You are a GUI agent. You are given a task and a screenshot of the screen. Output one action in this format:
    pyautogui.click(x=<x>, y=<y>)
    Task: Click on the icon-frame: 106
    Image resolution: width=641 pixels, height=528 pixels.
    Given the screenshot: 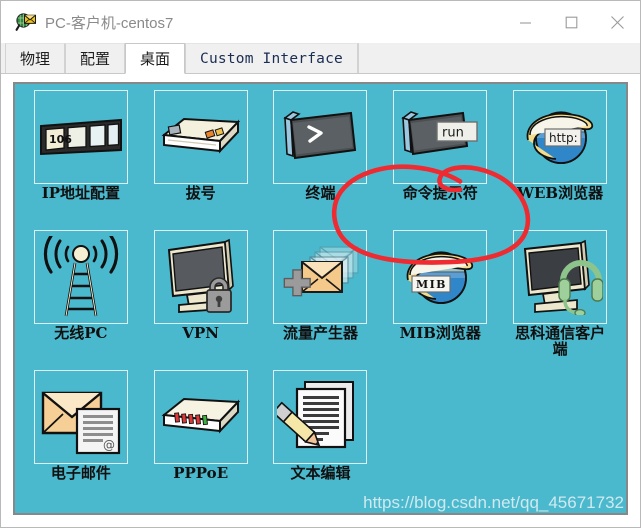 What is the action you would take?
    pyautogui.click(x=80, y=137)
    